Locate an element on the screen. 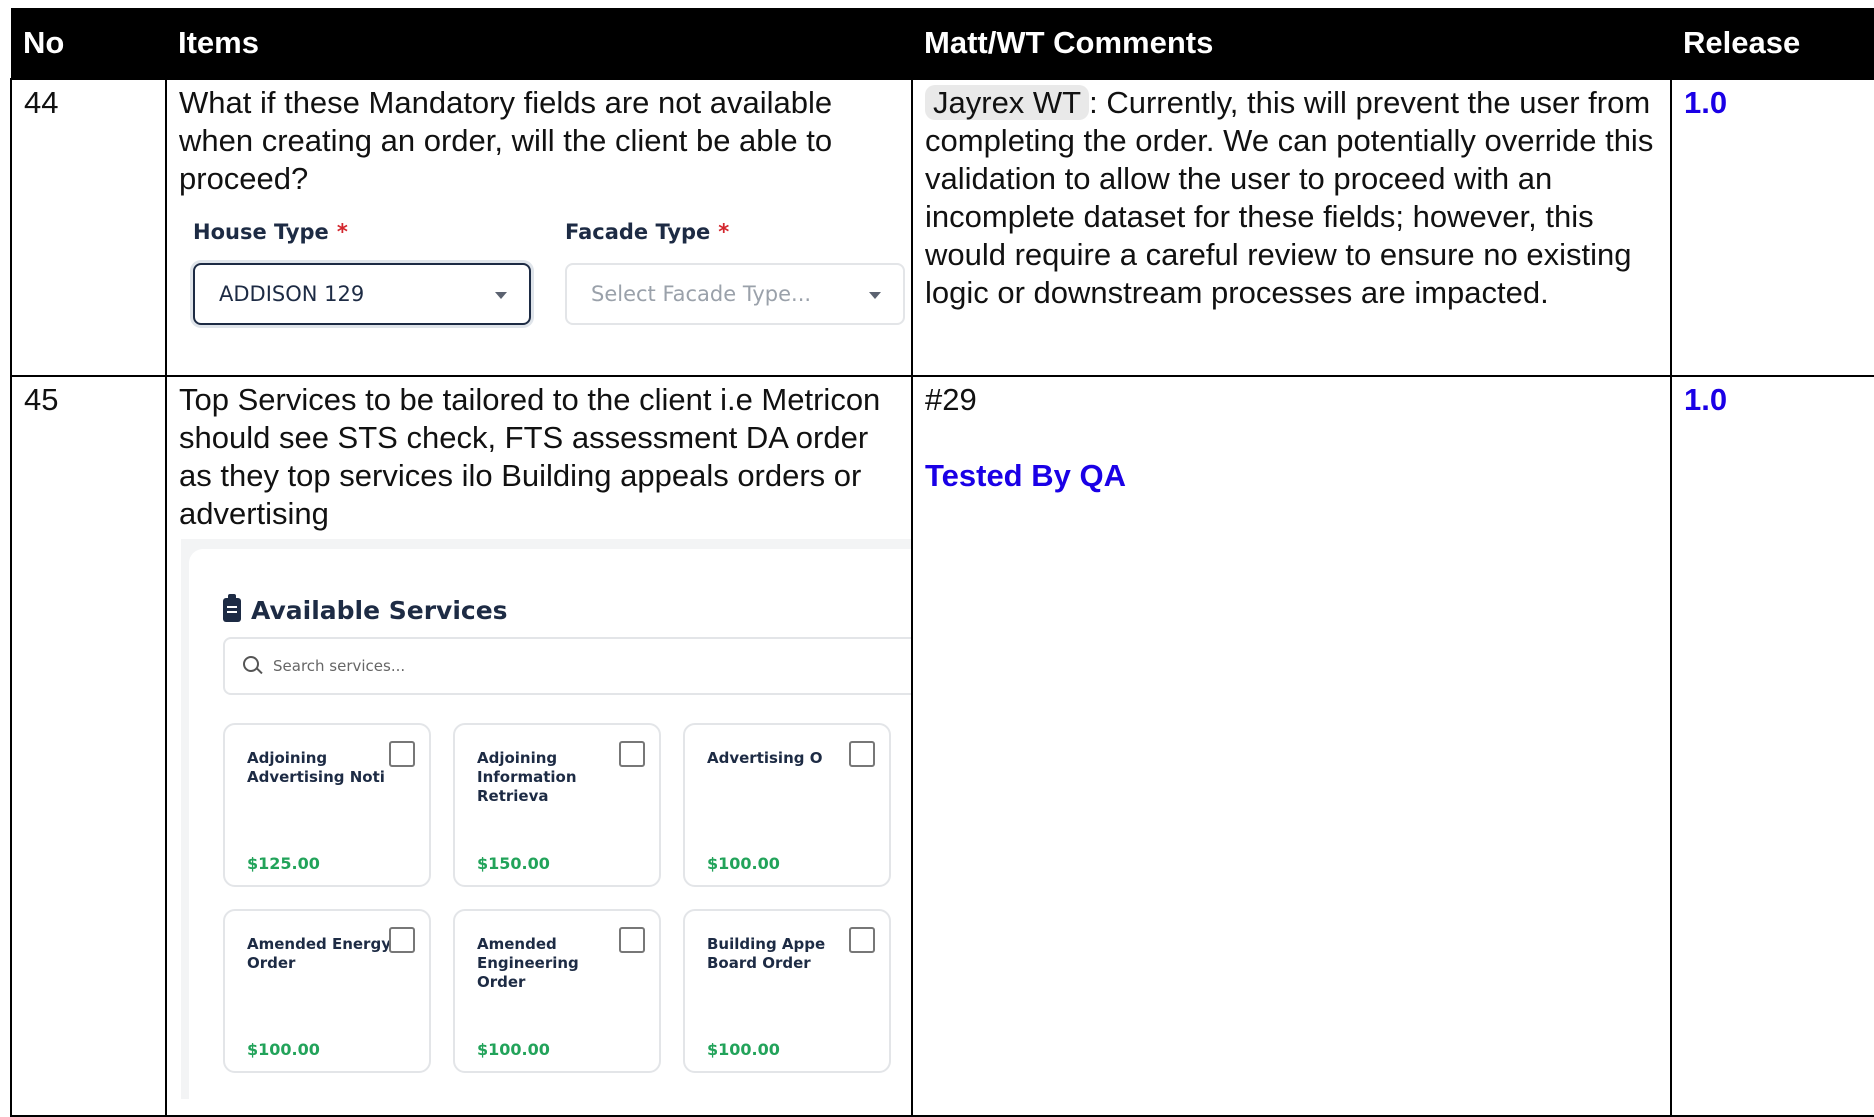 The height and width of the screenshot is (1117, 1874). service-card: Building Appe Board Order $100.00 is located at coordinates (787, 991).